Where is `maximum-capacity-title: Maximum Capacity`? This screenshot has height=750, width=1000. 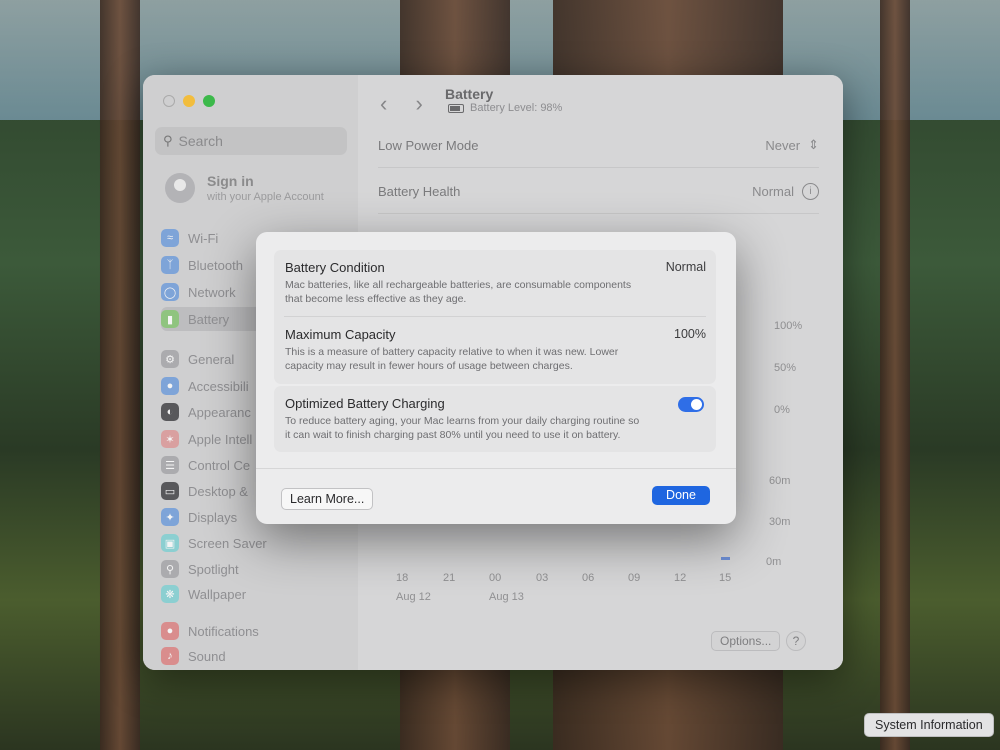
maximum-capacity-title: Maximum Capacity is located at coordinates (340, 335).